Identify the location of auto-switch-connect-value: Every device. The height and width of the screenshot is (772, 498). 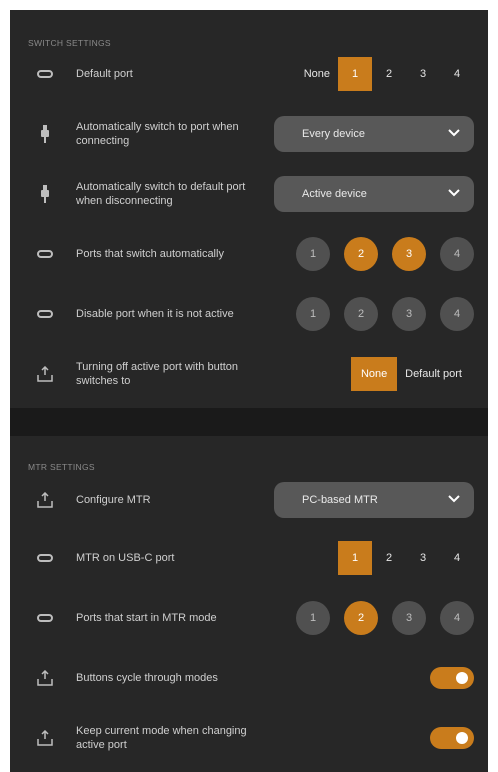
(333, 134).